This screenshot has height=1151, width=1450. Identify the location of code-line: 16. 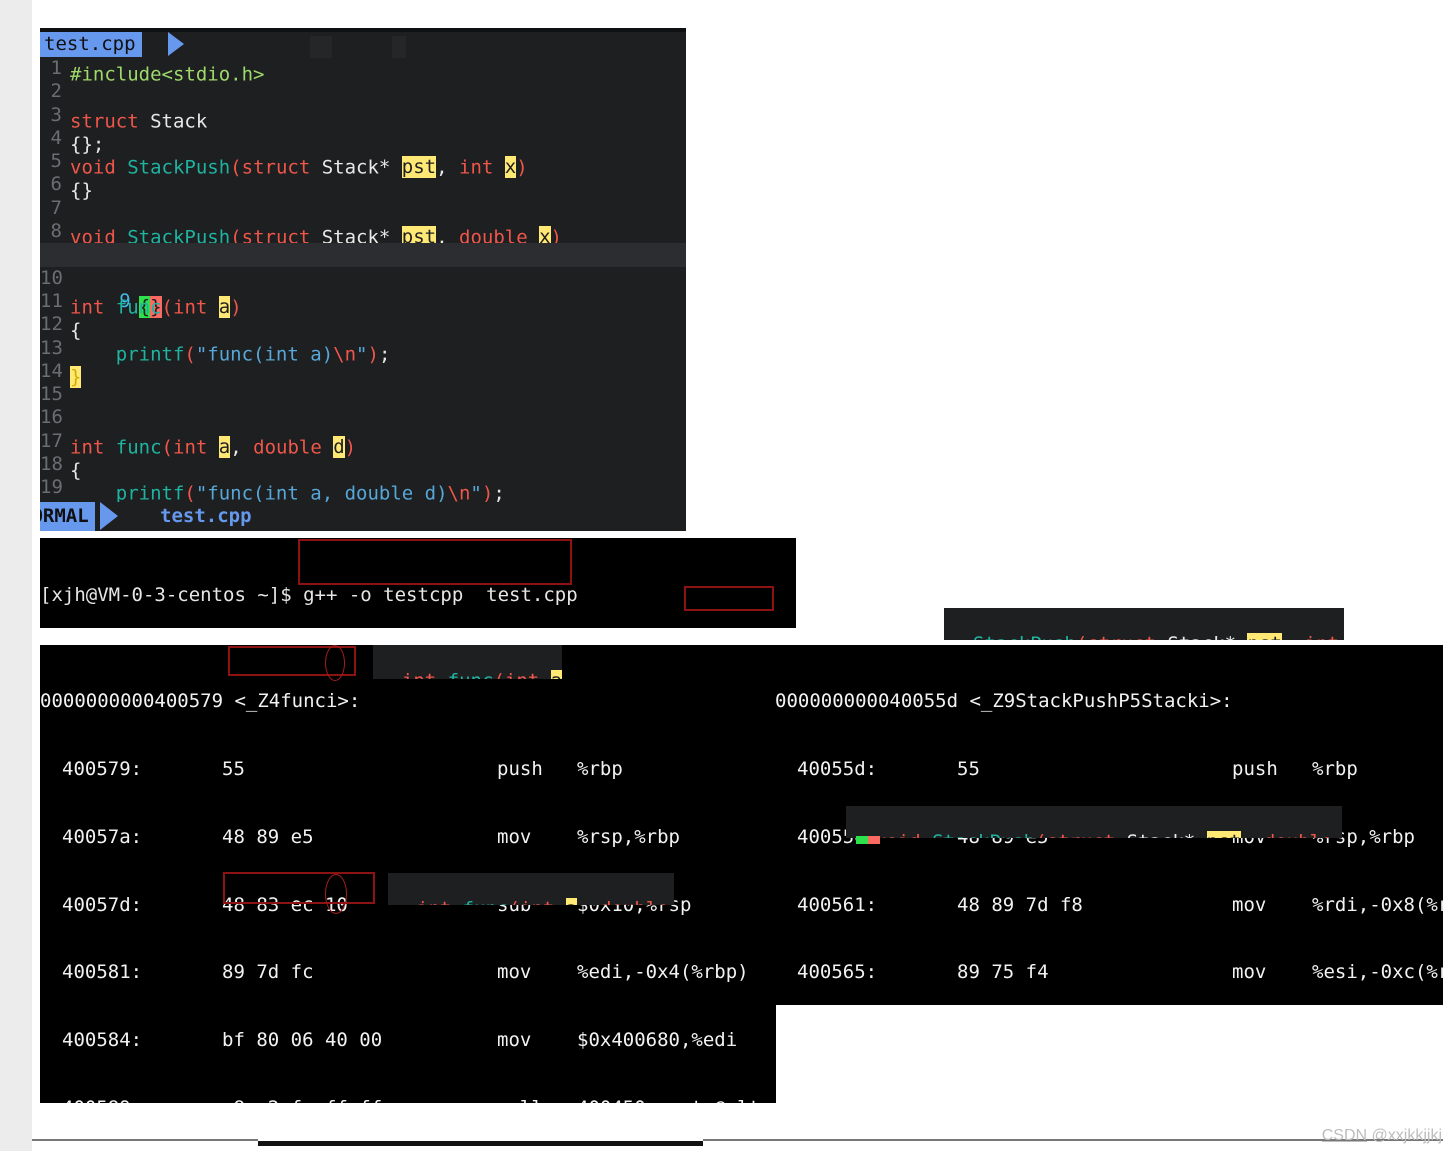
(363, 417).